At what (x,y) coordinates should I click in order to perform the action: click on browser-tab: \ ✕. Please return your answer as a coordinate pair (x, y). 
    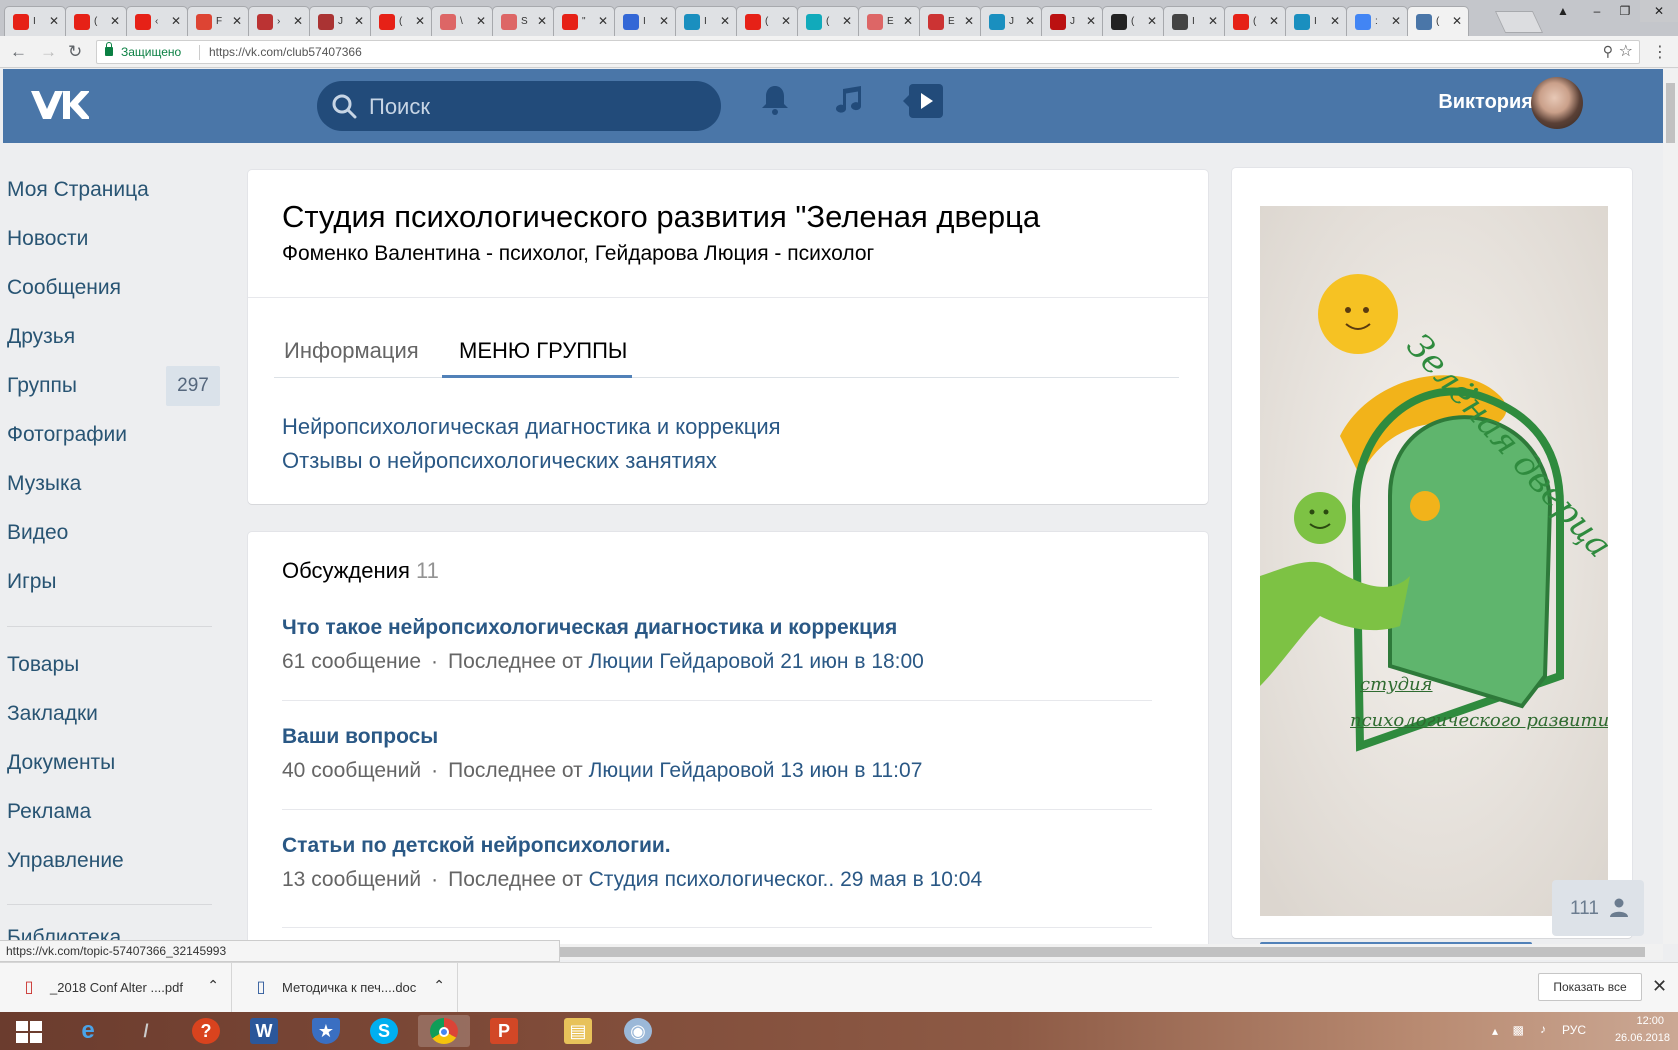
    Looking at the image, I should click on (462, 21).